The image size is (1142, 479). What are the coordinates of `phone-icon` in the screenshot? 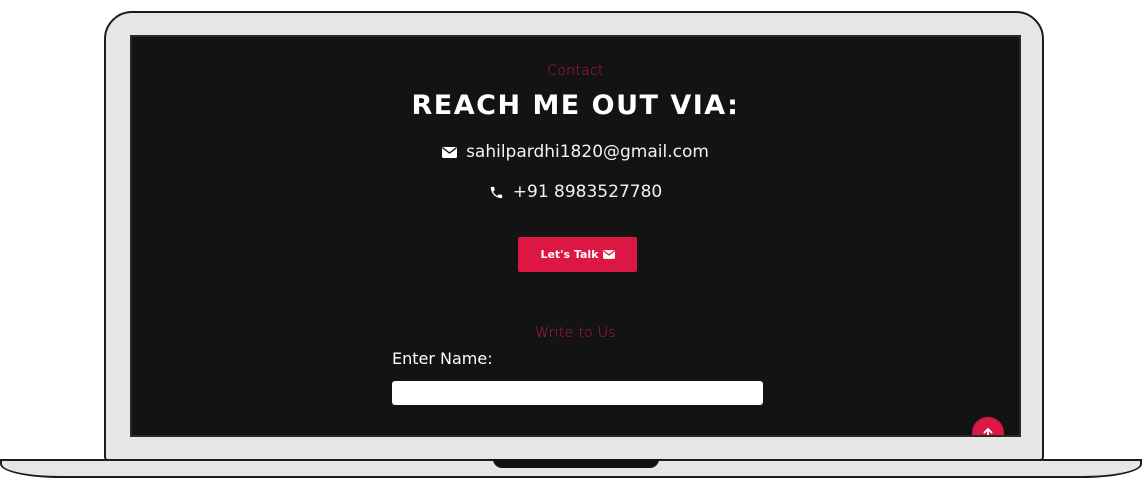 It's located at (496, 192).